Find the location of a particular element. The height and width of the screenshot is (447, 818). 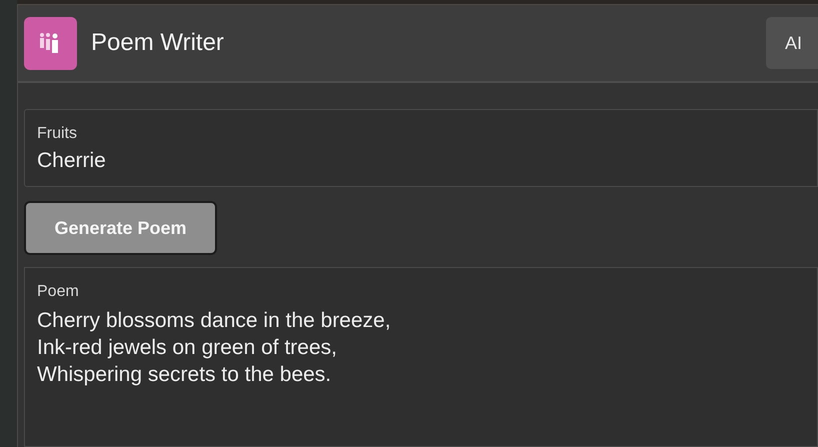

poem-line: Cherry blossoms dance in the breeze, is located at coordinates (214, 321).